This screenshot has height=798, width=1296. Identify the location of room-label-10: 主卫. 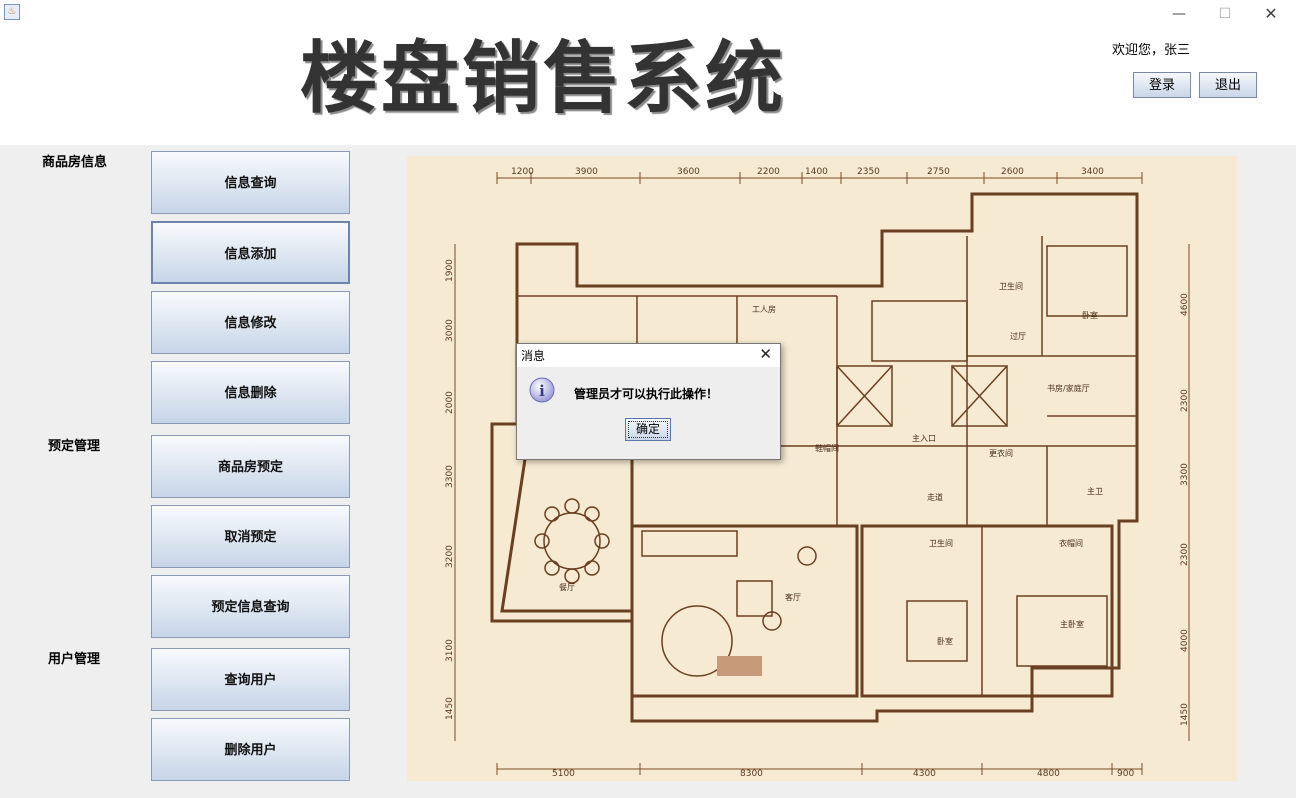
(1095, 491).